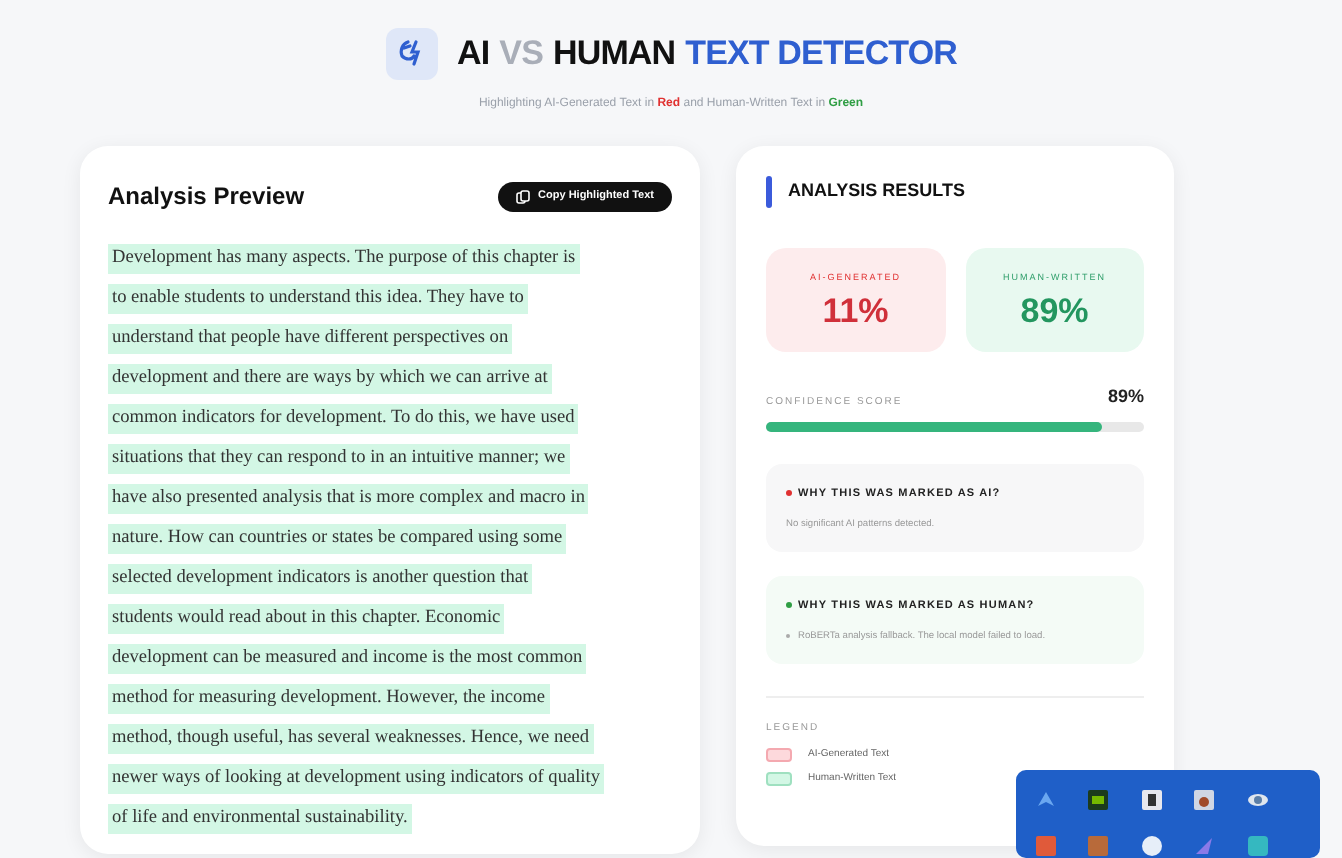 Image resolution: width=1342 pixels, height=858 pixels. I want to click on score-value: 89%, so click(1054, 310).